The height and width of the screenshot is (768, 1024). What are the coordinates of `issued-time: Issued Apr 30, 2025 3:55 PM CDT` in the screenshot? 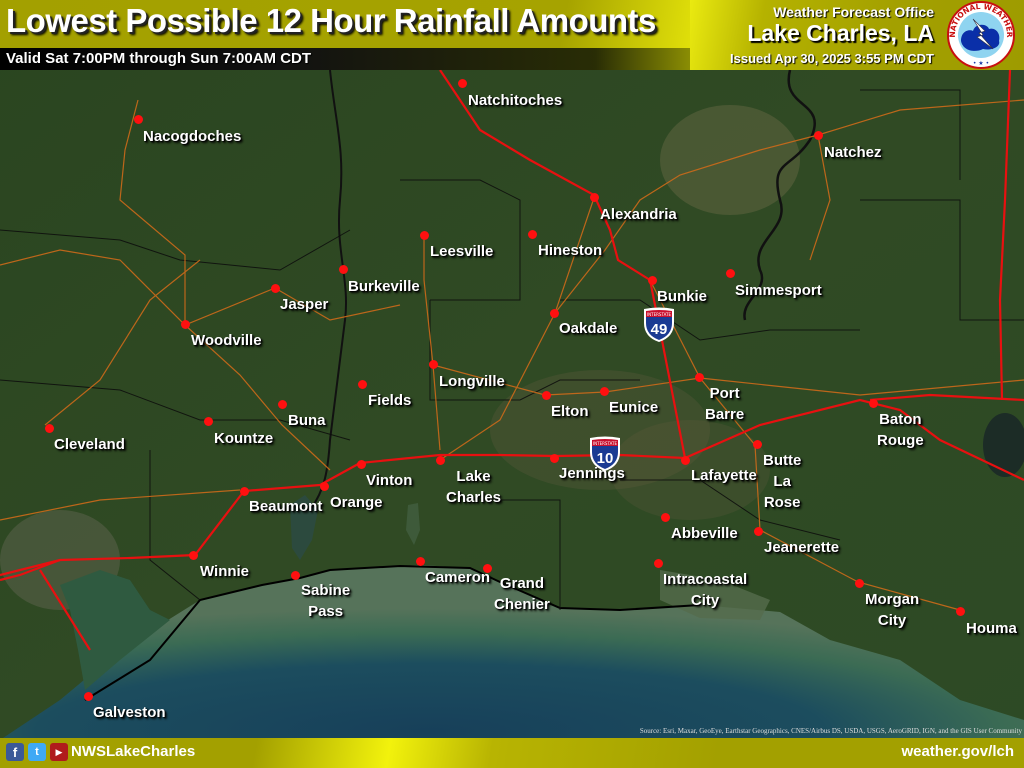 It's located at (832, 58).